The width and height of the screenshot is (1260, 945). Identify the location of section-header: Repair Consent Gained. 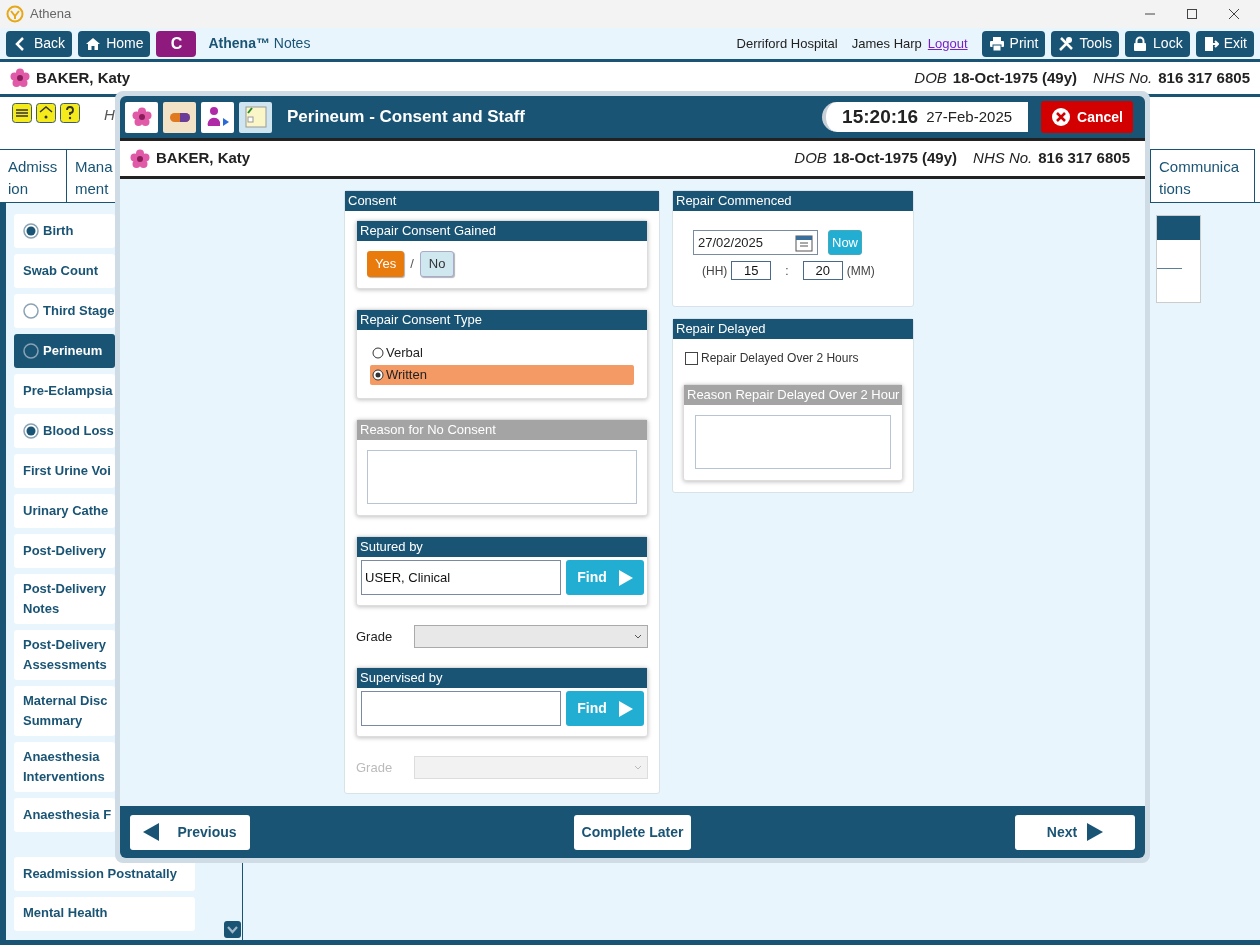
(502, 231).